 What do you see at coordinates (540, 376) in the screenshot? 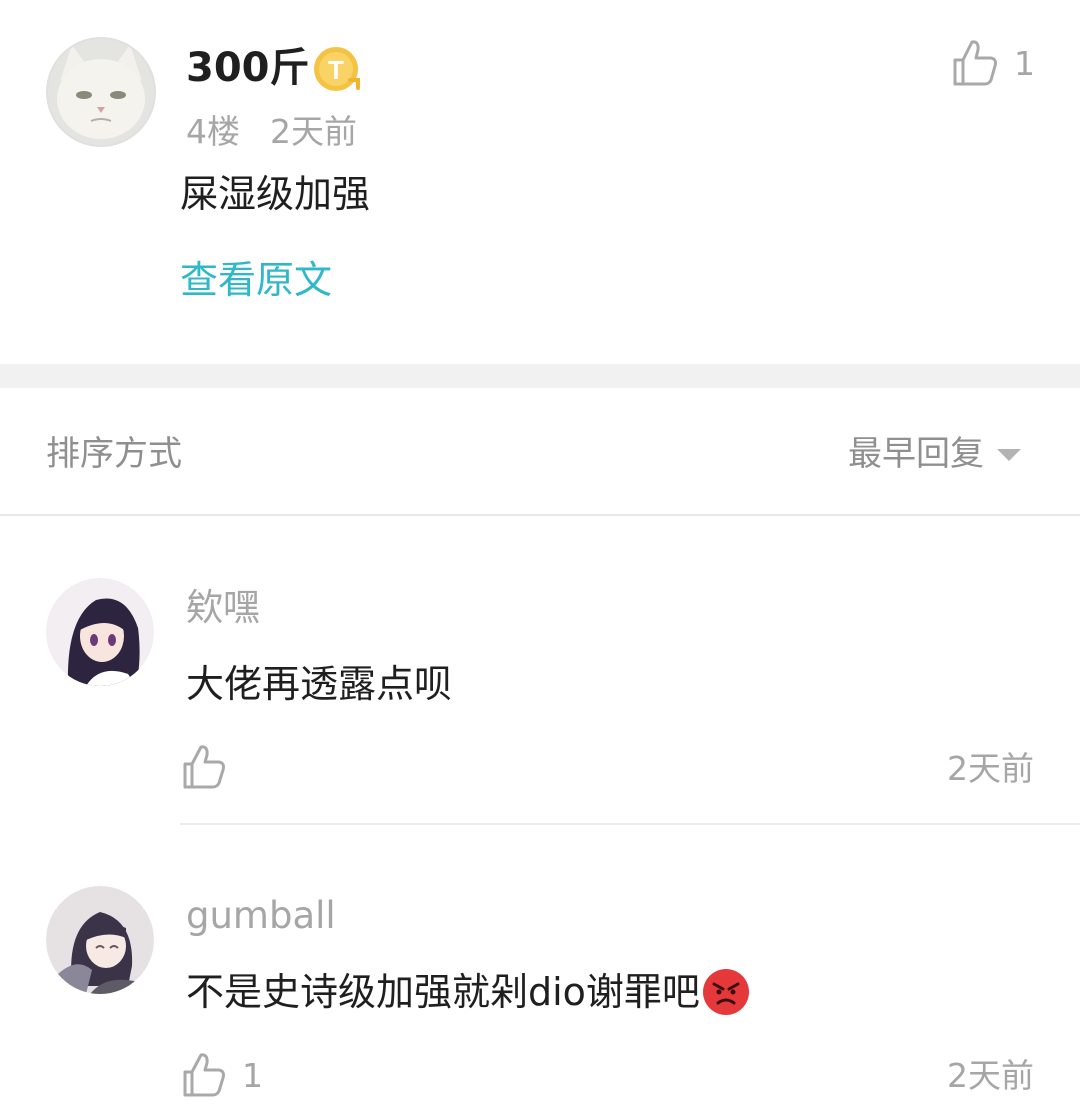
I see `section-divider` at bounding box center [540, 376].